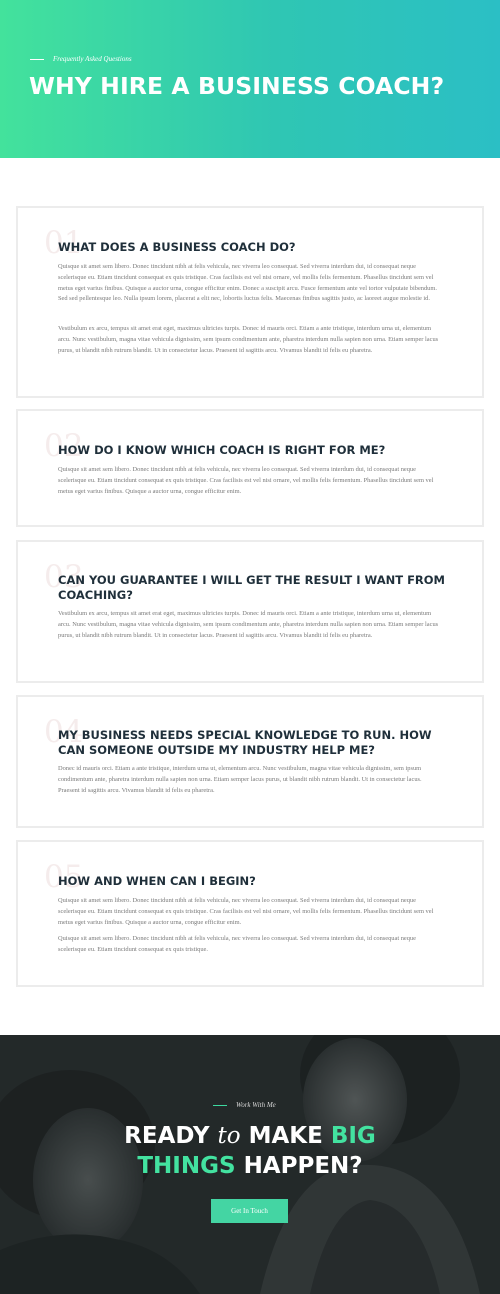  Describe the element at coordinates (157, 881) in the screenshot. I see `faq-question: HOW AND WHEN CAN I BEGIN?` at that location.